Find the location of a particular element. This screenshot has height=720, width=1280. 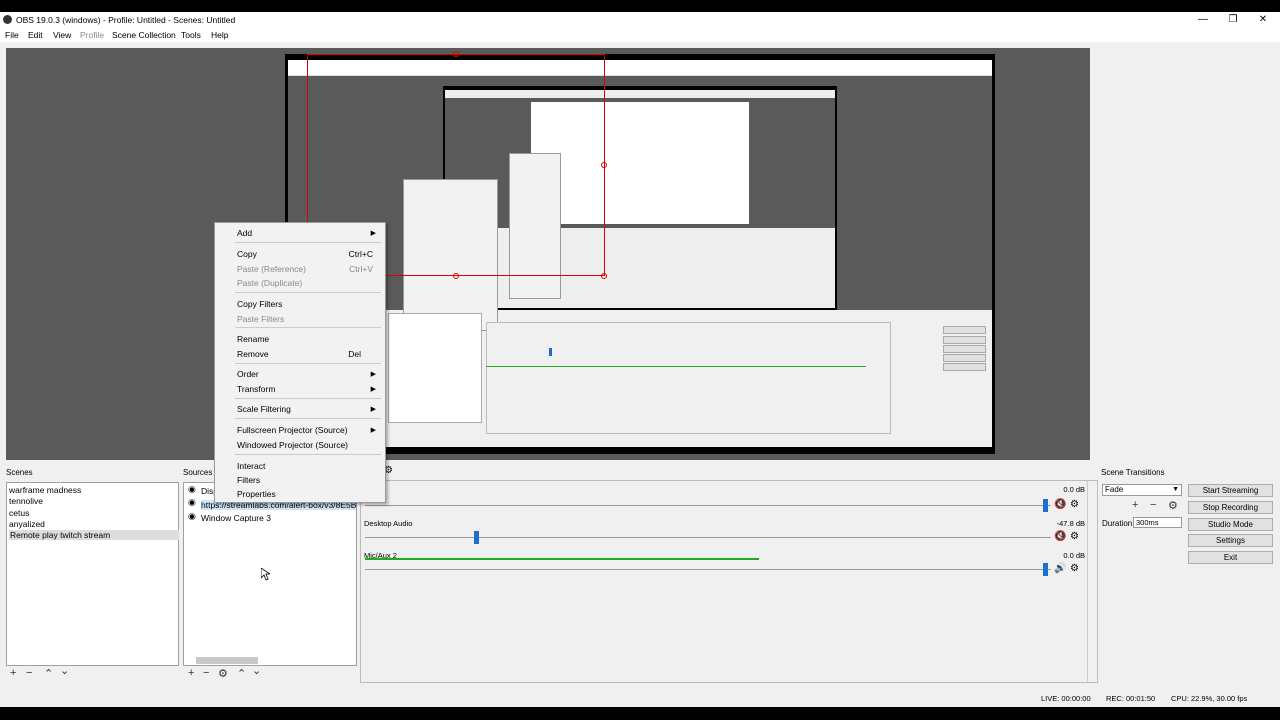

transition-properties-icon: ⚙ is located at coordinates (1173, 505).